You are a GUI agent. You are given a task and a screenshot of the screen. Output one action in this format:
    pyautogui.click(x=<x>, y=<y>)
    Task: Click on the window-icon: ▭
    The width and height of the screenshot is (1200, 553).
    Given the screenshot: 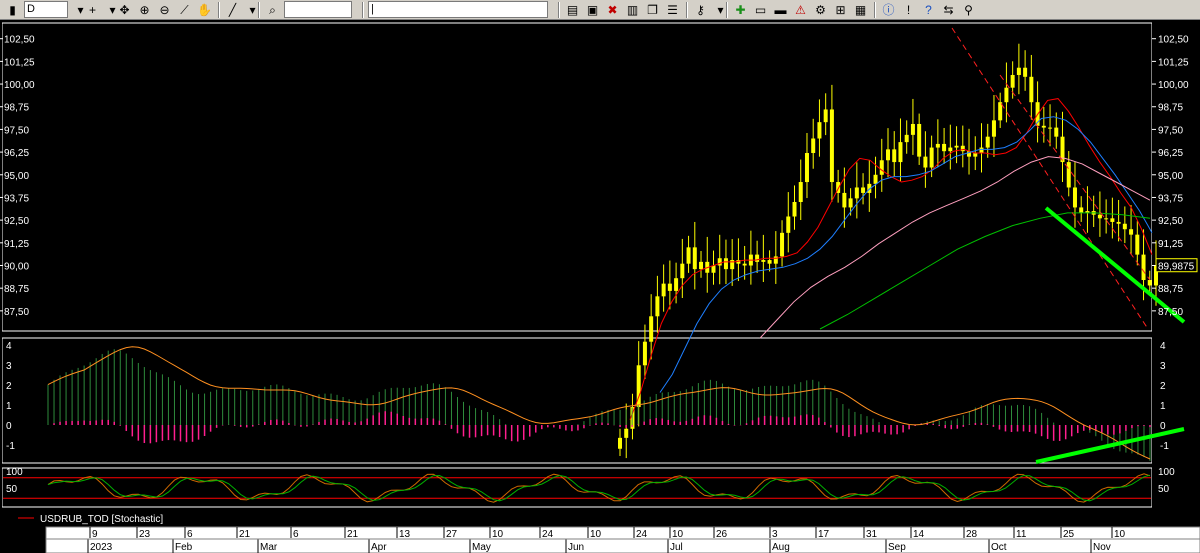 What is the action you would take?
    pyautogui.click(x=760, y=9)
    